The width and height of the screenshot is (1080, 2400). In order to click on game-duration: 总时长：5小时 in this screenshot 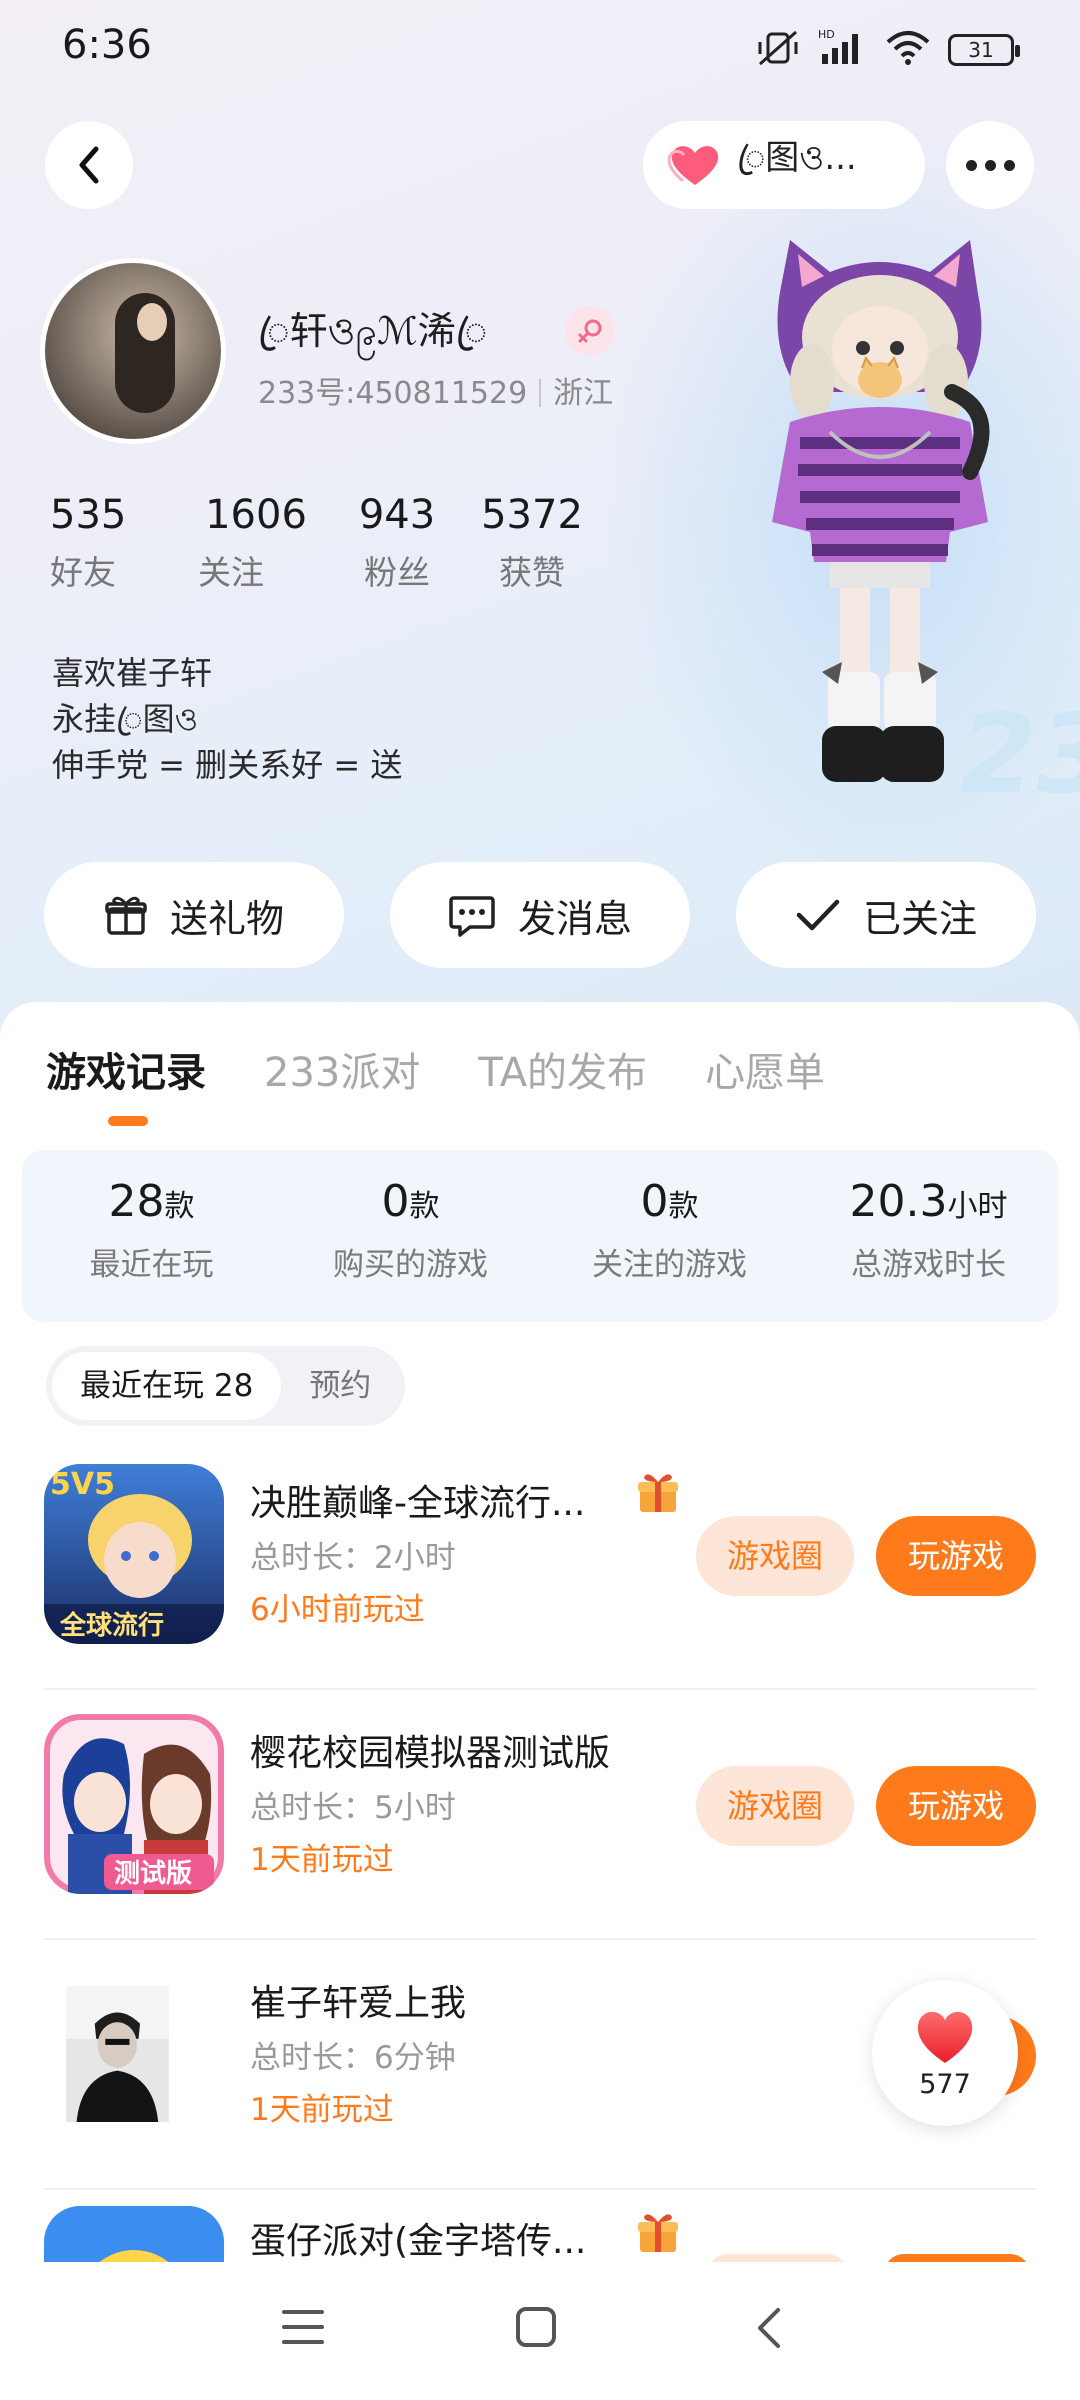, I will do `click(353, 1808)`.